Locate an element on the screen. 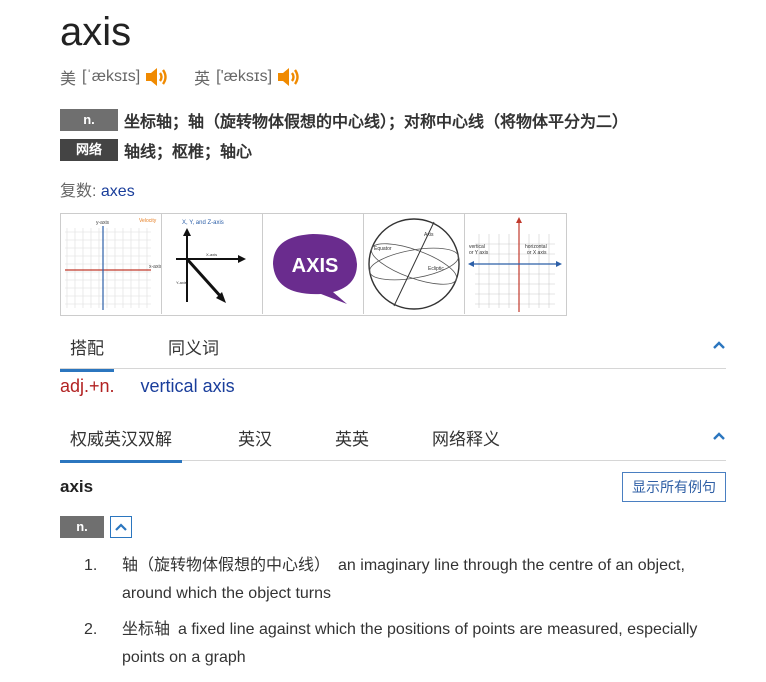  tab-synonyms: 同义词 is located at coordinates (193, 346).